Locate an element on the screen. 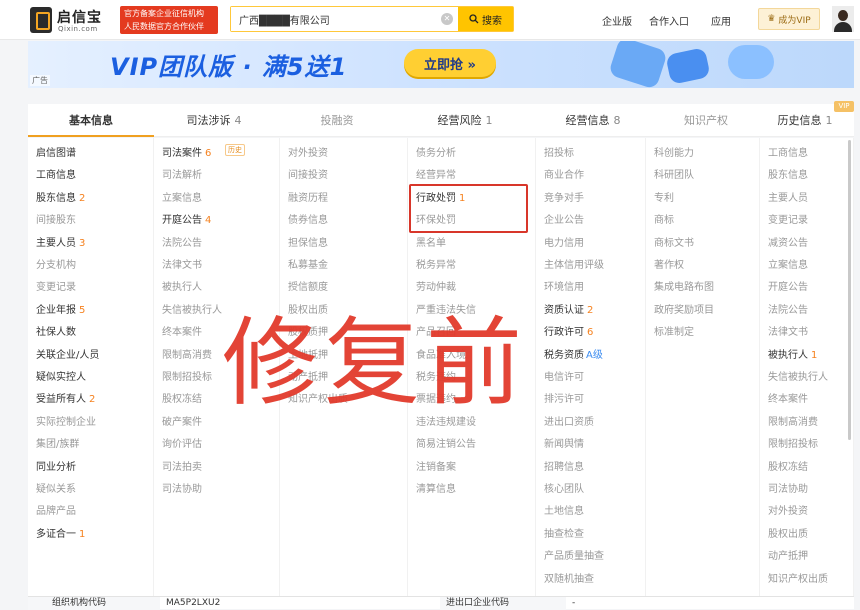  module-link: 司法解析 is located at coordinates (182, 176).